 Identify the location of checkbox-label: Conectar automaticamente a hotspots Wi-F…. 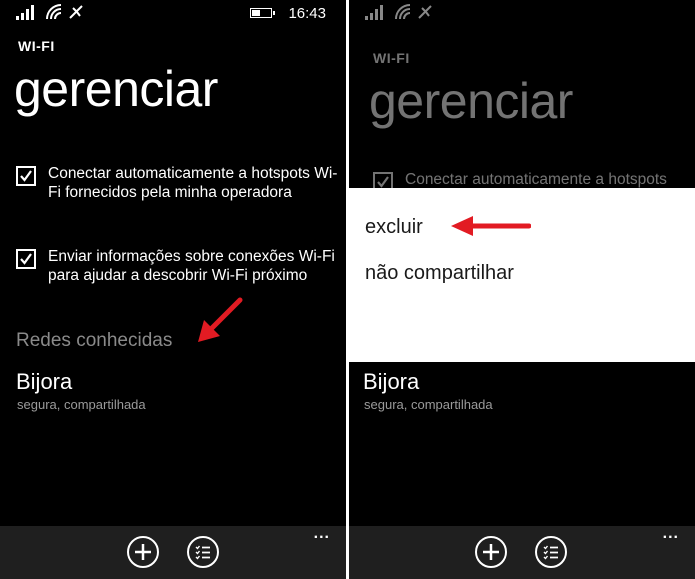
(193, 183).